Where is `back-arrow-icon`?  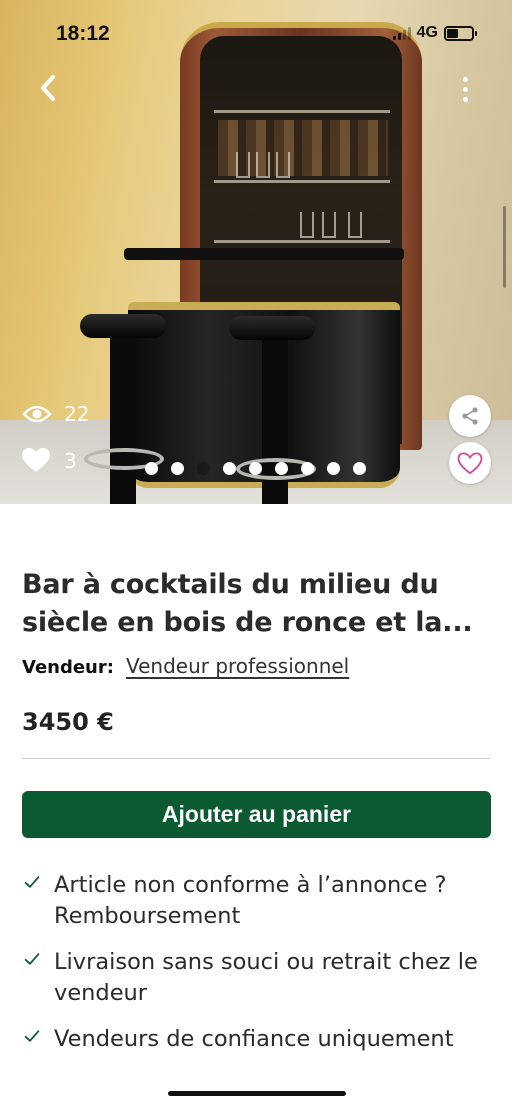 back-arrow-icon is located at coordinates (48, 88).